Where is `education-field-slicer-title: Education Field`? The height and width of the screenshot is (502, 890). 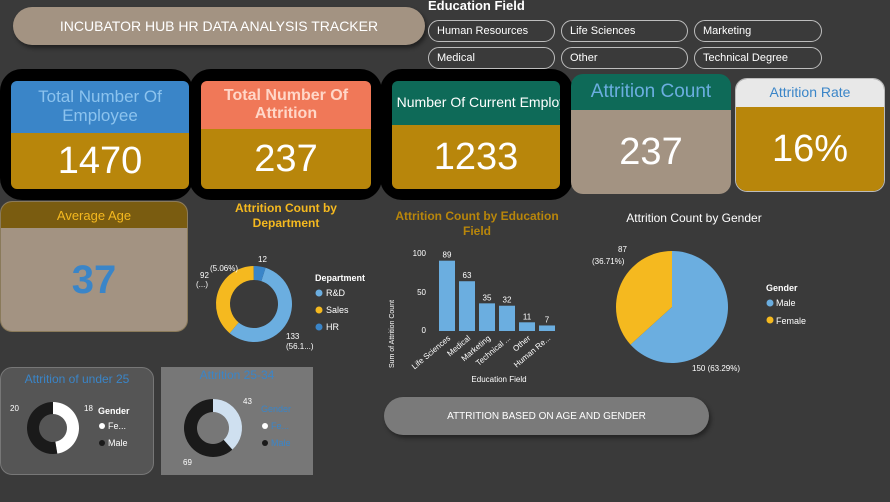
education-field-slicer-title: Education Field is located at coordinates (476, 6).